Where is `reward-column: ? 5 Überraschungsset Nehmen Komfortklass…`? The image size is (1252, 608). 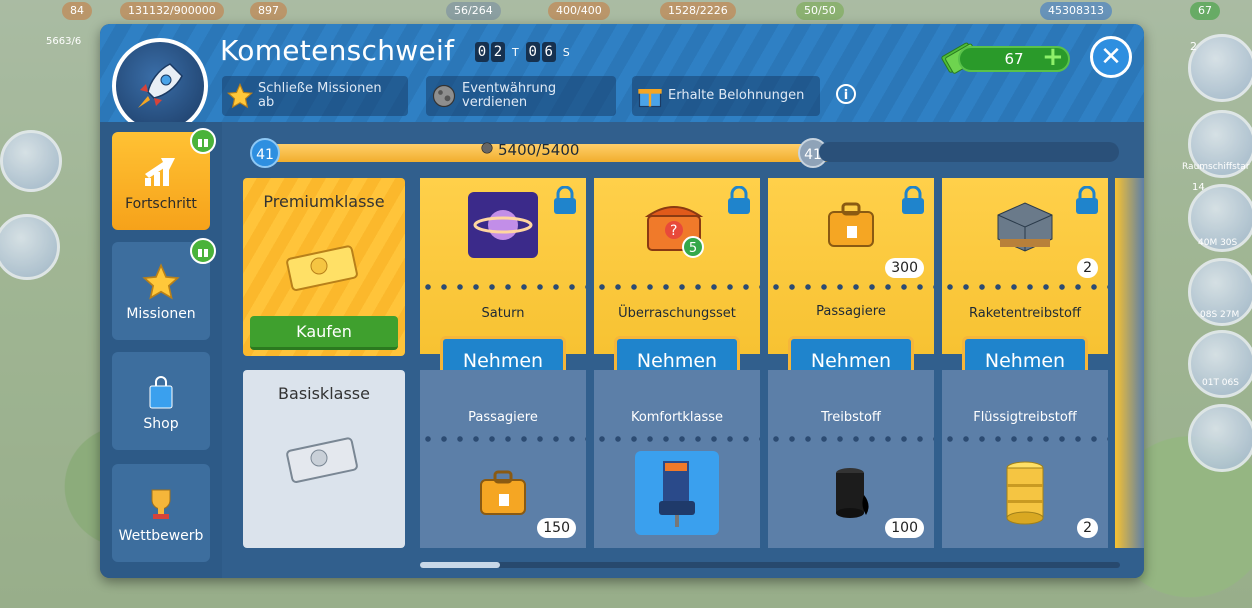
reward-column: ? 5 Überraschungsset Nehmen Komfortklass… is located at coordinates (677, 363).